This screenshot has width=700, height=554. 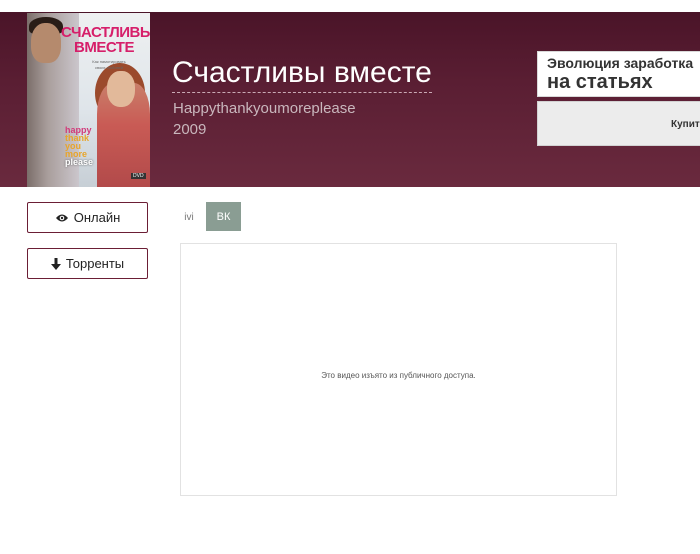 What do you see at coordinates (264, 108) in the screenshot?
I see `original-title: Happythankyoumoreplease` at bounding box center [264, 108].